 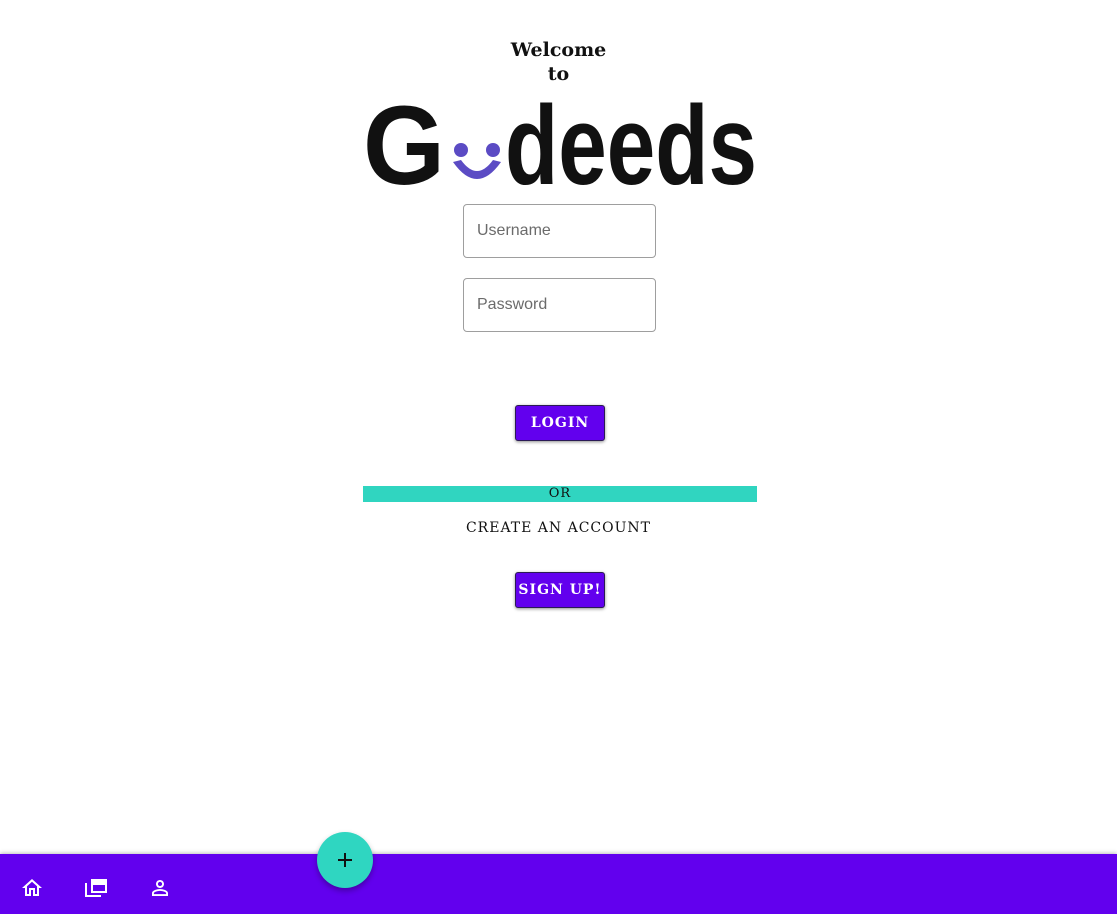 I want to click on password-input, so click(x=559, y=305).